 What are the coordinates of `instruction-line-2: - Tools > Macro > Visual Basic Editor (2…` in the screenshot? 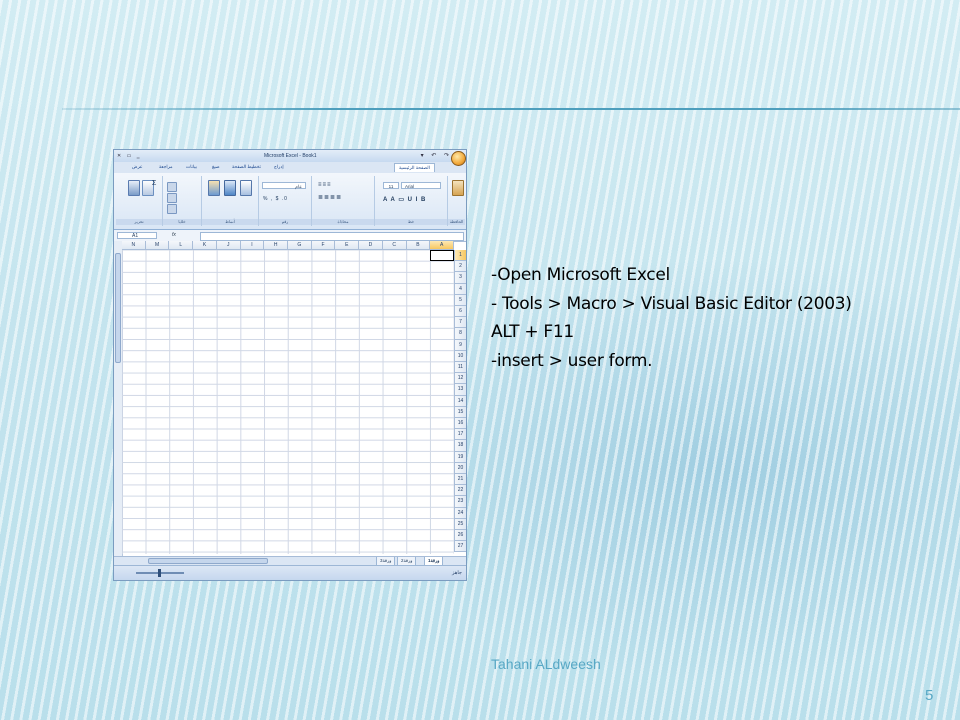 It's located at (671, 303).